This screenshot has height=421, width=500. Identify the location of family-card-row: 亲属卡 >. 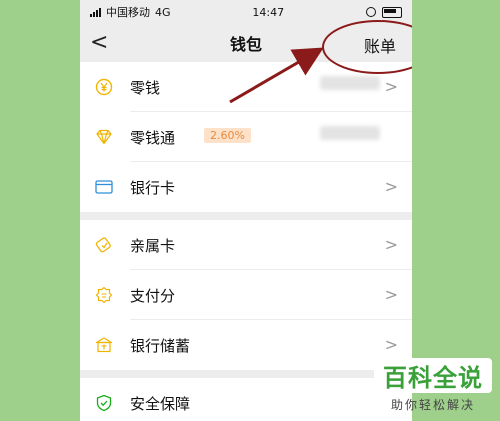
(246, 245).